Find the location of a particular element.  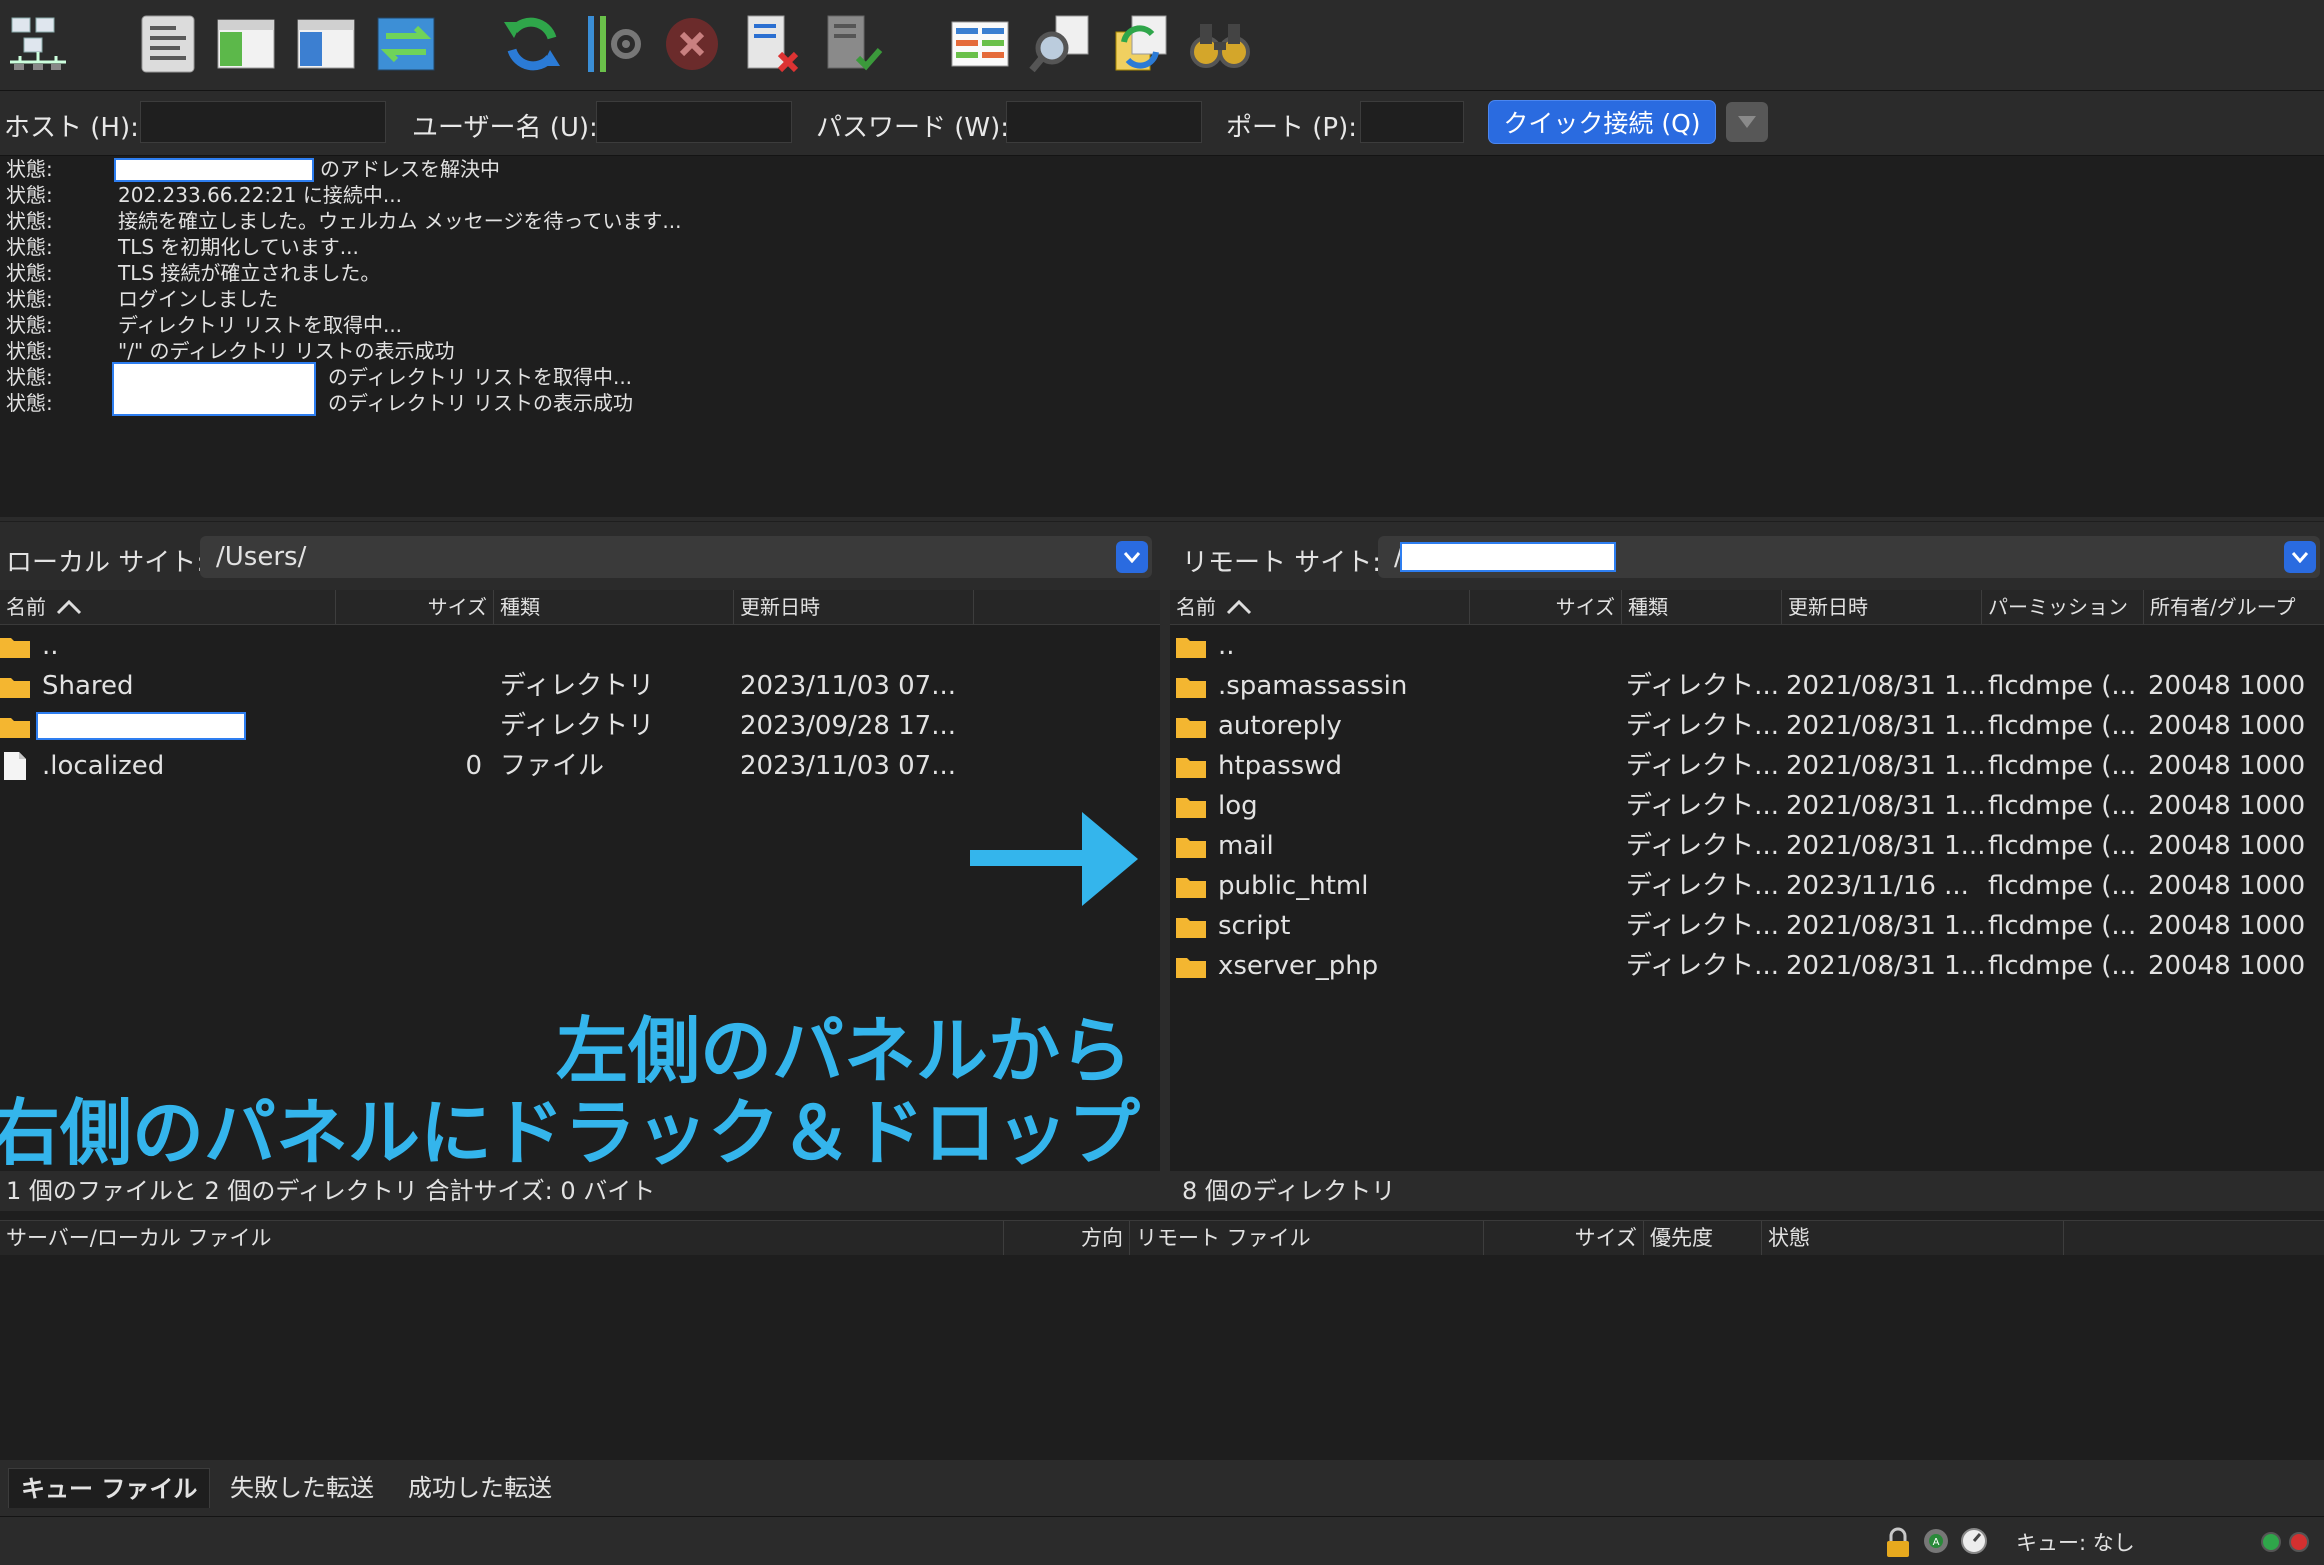

search-remote-icon is located at coordinates (1060, 44).